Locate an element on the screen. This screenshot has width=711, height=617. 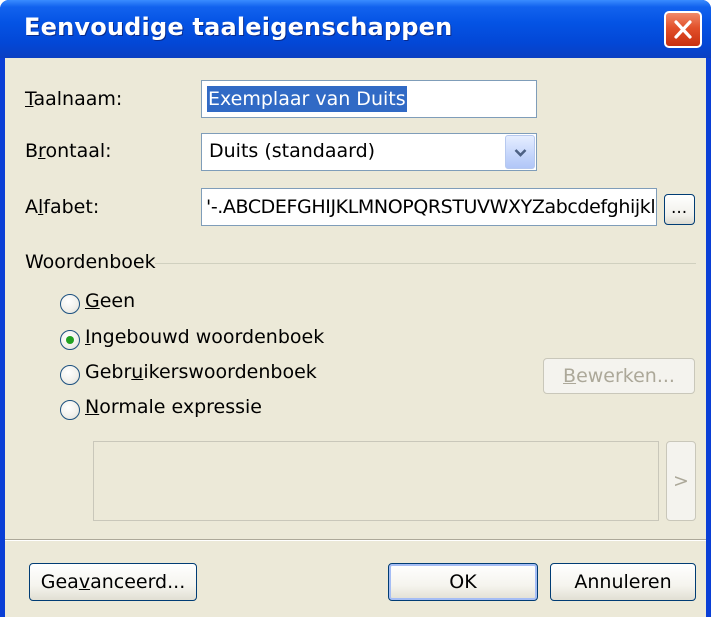
close-button is located at coordinates (683, 29).